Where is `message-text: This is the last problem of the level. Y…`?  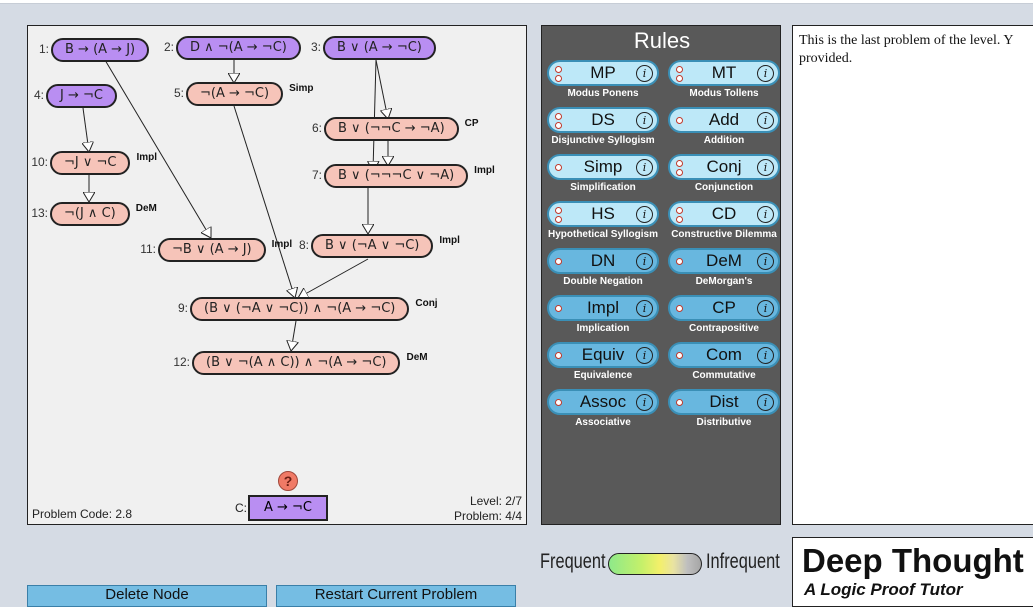
message-text: This is the last problem of the level. Y… is located at coordinates (906, 49).